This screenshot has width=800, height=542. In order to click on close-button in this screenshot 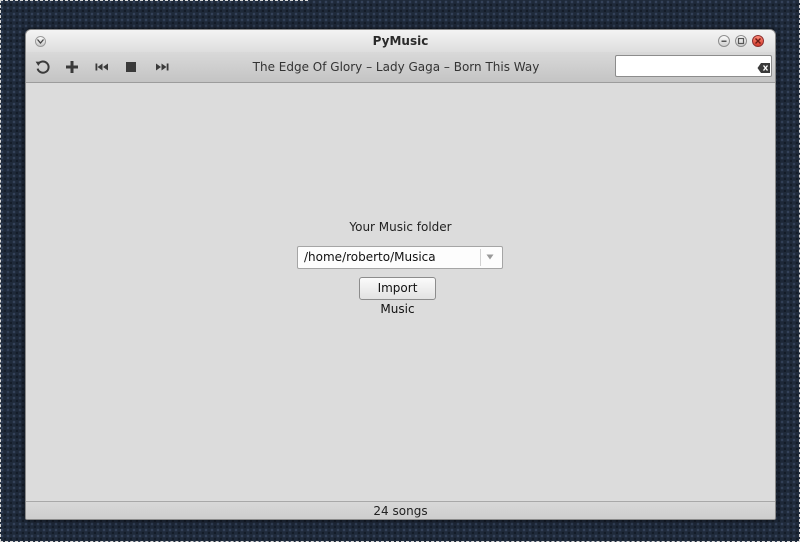, I will do `click(758, 41)`.